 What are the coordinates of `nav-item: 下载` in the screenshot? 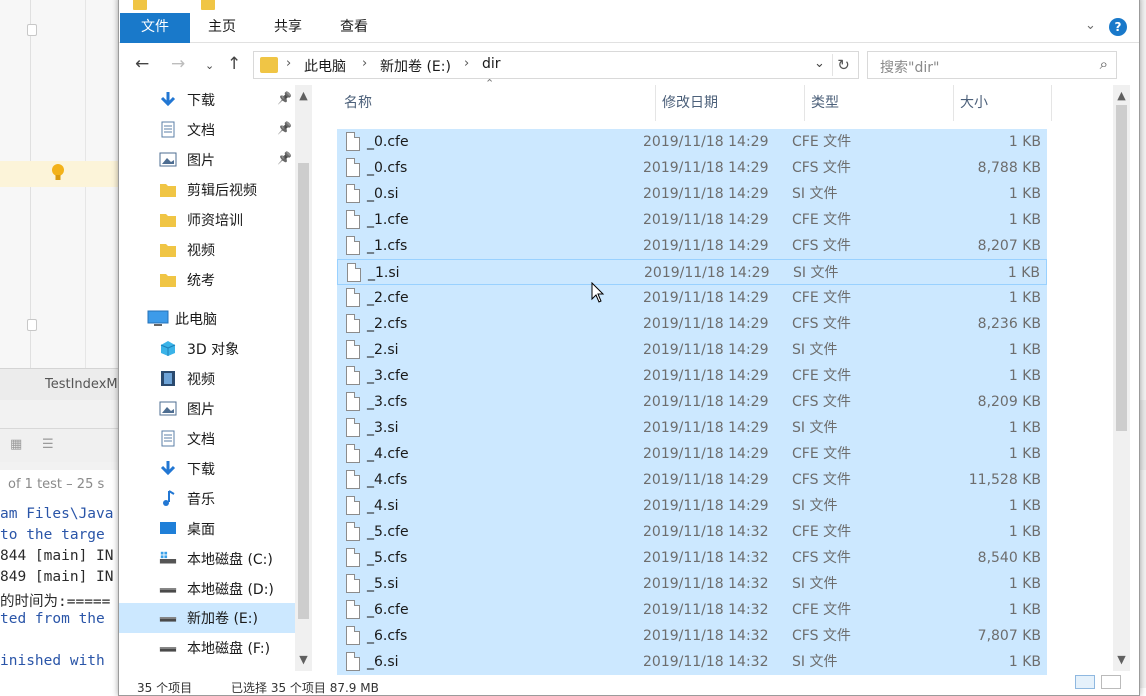 It's located at (207, 469).